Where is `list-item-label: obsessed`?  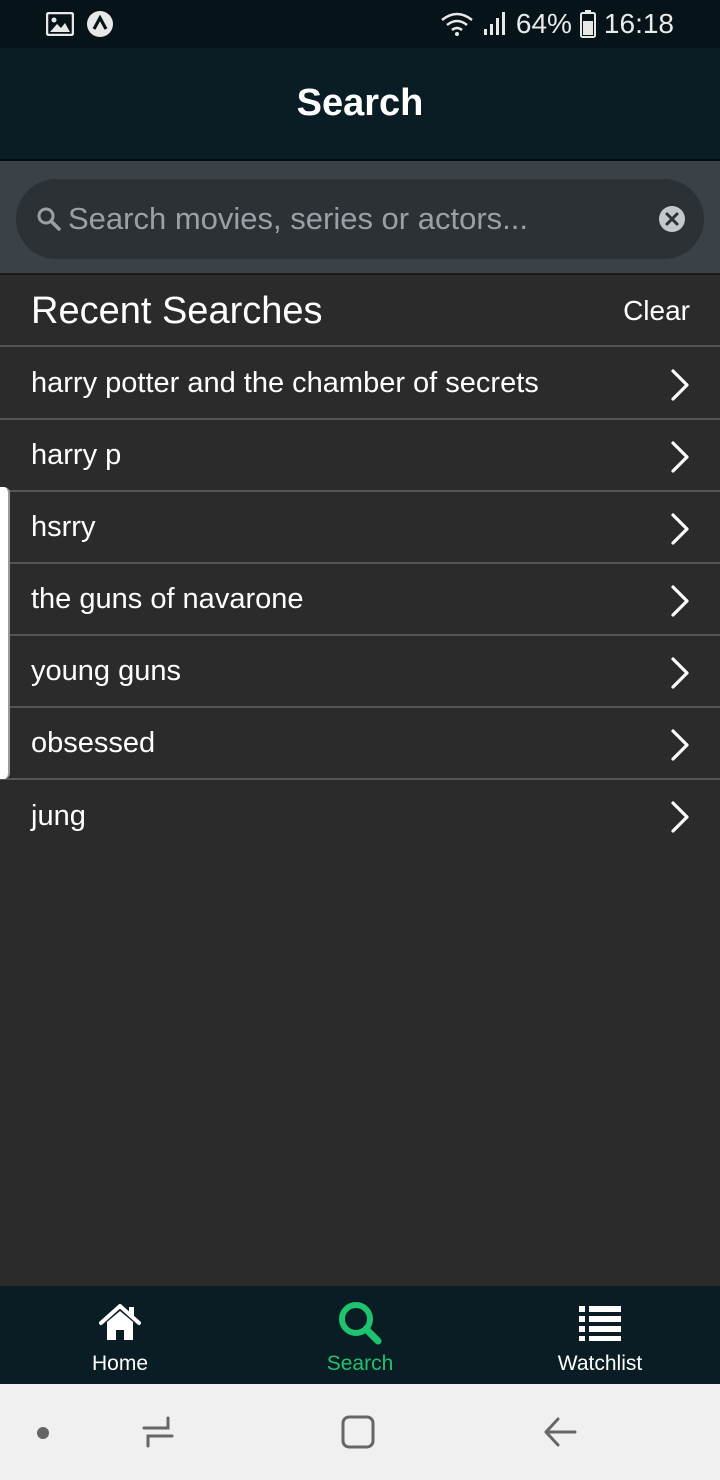
list-item-label: obsessed is located at coordinates (93, 742).